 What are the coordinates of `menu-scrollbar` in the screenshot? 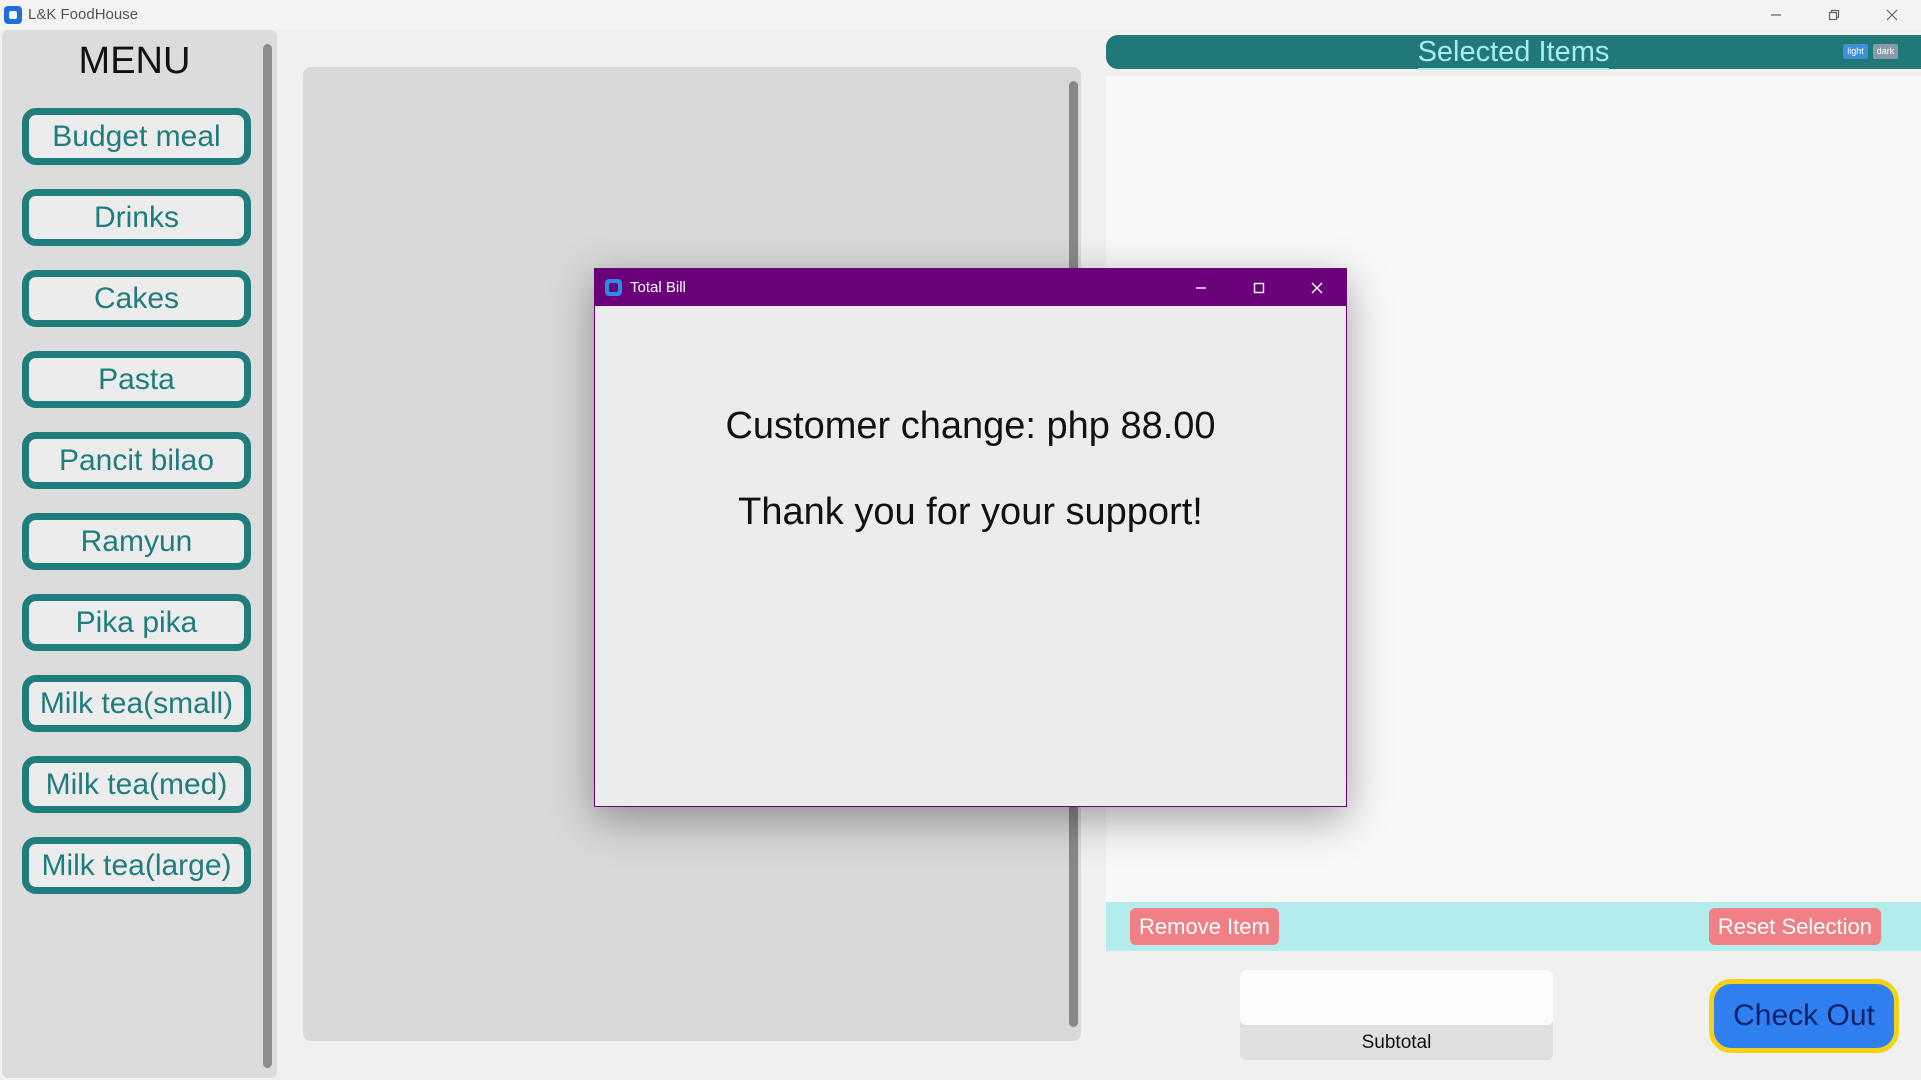 It's located at (267, 556).